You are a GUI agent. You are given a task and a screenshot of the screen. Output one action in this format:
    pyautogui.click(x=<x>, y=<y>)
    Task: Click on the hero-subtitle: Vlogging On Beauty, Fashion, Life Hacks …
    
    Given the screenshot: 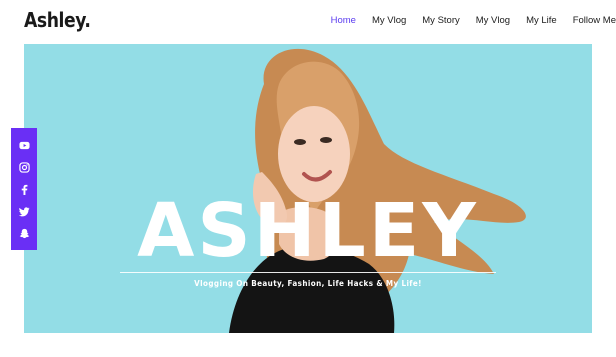 What is the action you would take?
    pyautogui.click(x=308, y=283)
    